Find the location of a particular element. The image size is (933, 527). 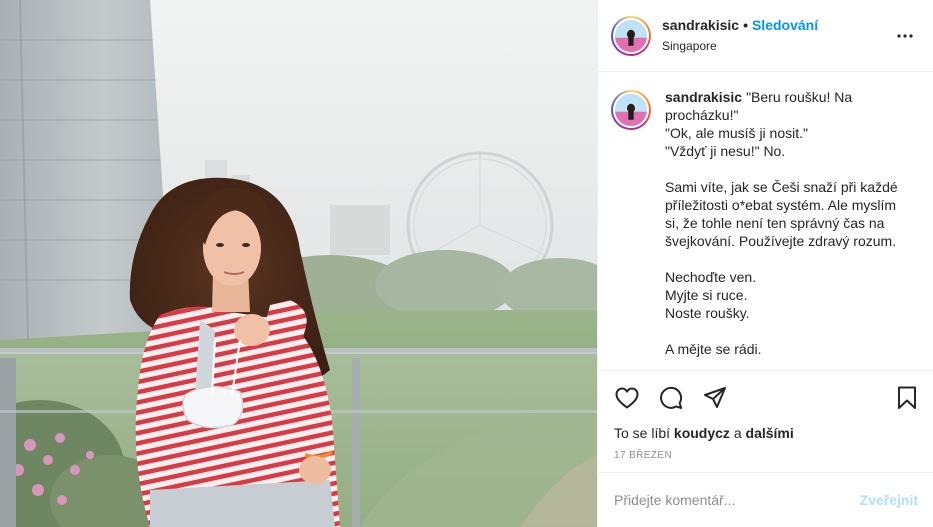

post-date: 17 BŘEZEN is located at coordinates (765, 455).